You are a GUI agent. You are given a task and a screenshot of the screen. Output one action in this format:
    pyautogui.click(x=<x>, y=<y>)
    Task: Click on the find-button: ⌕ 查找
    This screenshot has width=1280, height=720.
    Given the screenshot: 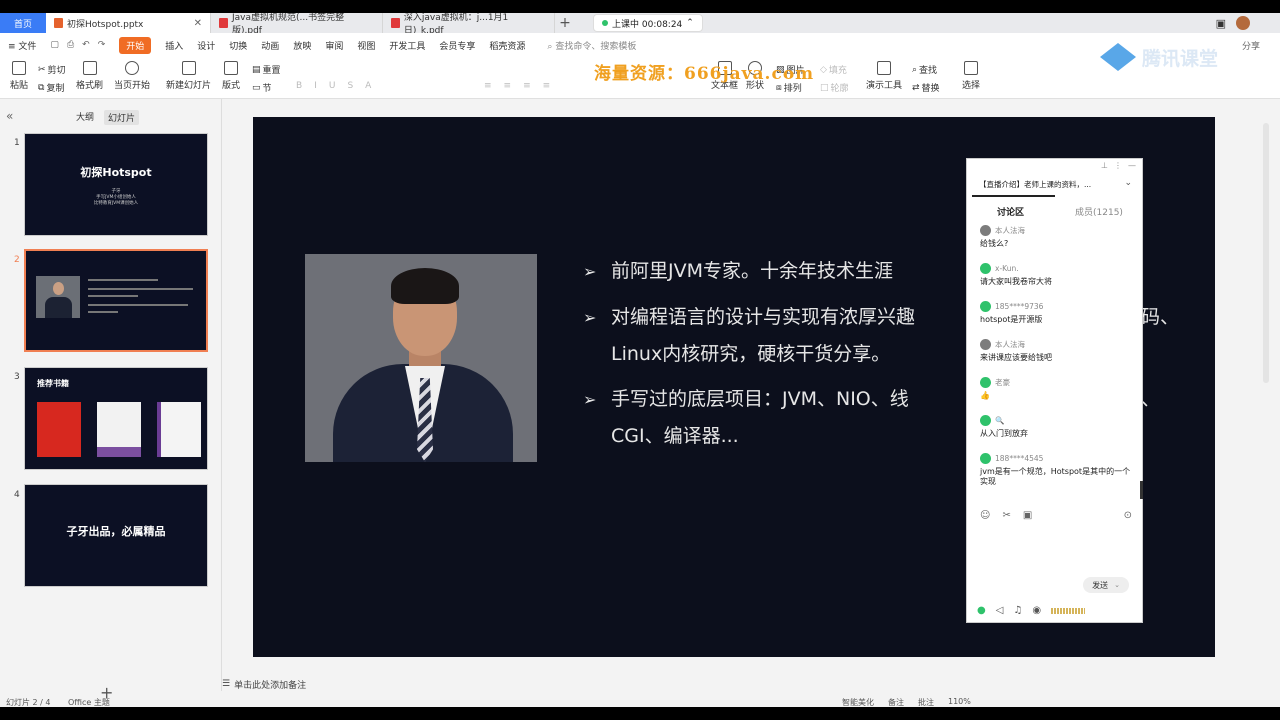 What is the action you would take?
    pyautogui.click(x=925, y=70)
    